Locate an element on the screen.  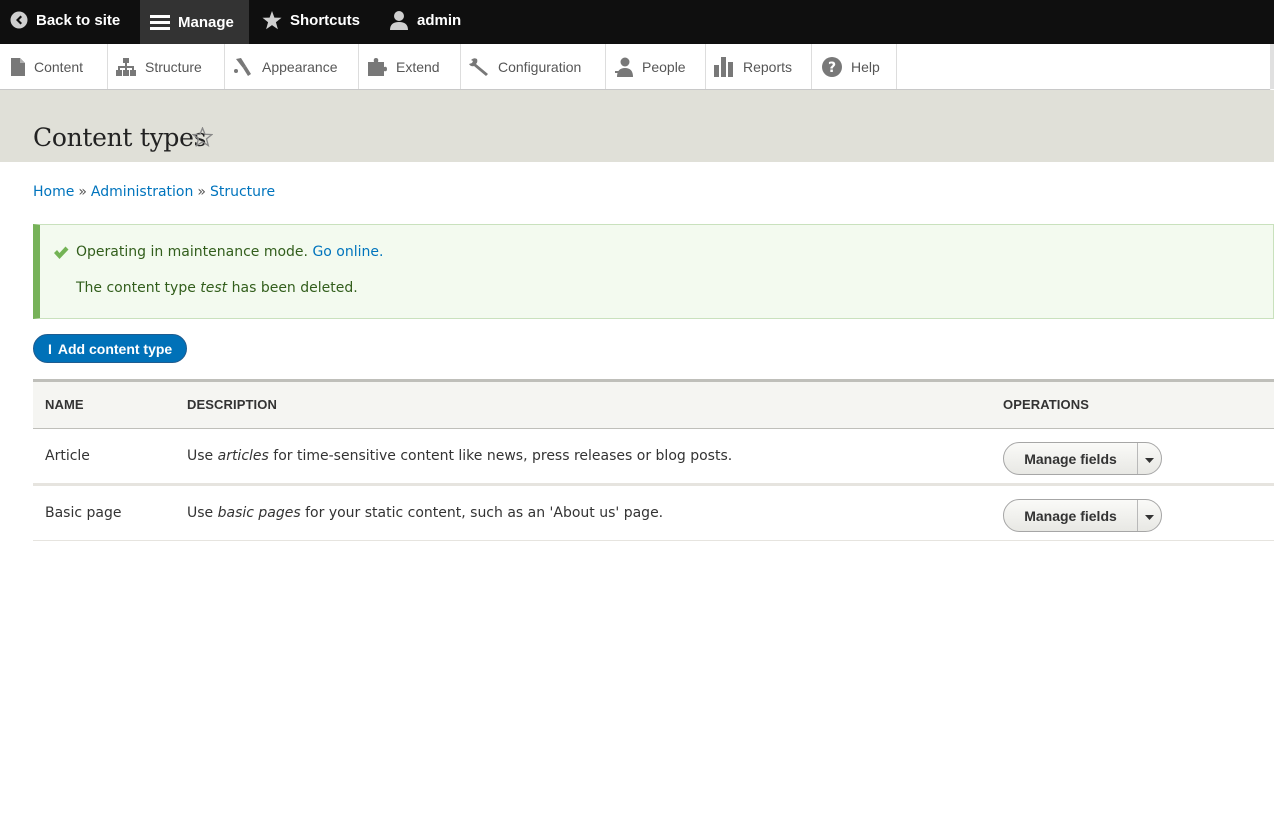
deleted-text-suffix: has been deleted. is located at coordinates (294, 288).